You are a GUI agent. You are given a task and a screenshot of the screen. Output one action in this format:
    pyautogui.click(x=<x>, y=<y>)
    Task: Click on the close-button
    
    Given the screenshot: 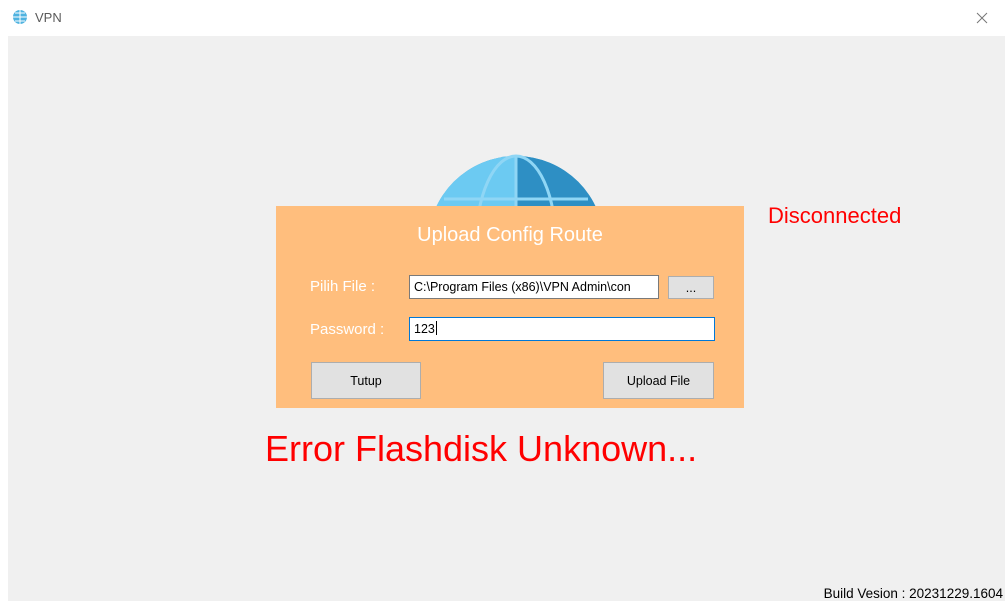 What is the action you would take?
    pyautogui.click(x=982, y=18)
    